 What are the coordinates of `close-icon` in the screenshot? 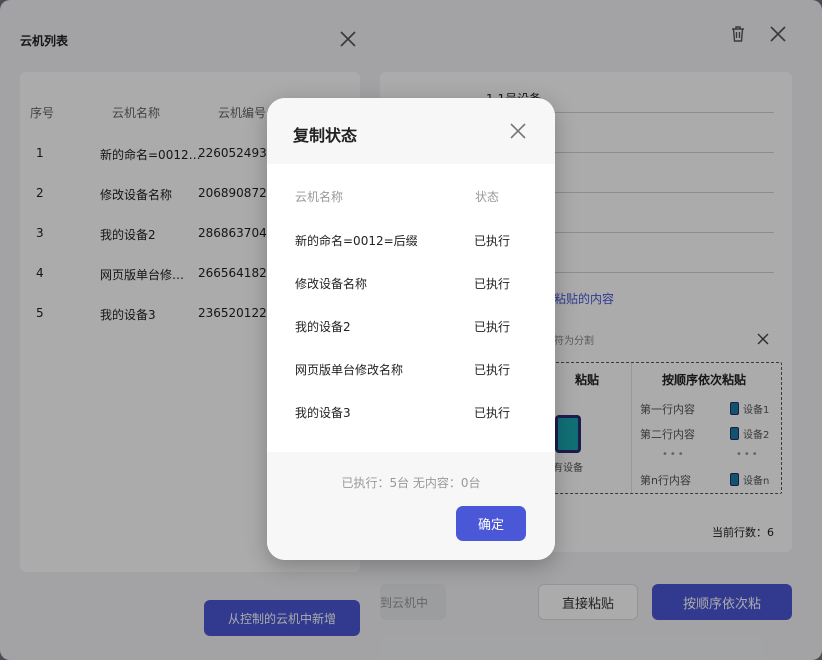 It's located at (518, 131).